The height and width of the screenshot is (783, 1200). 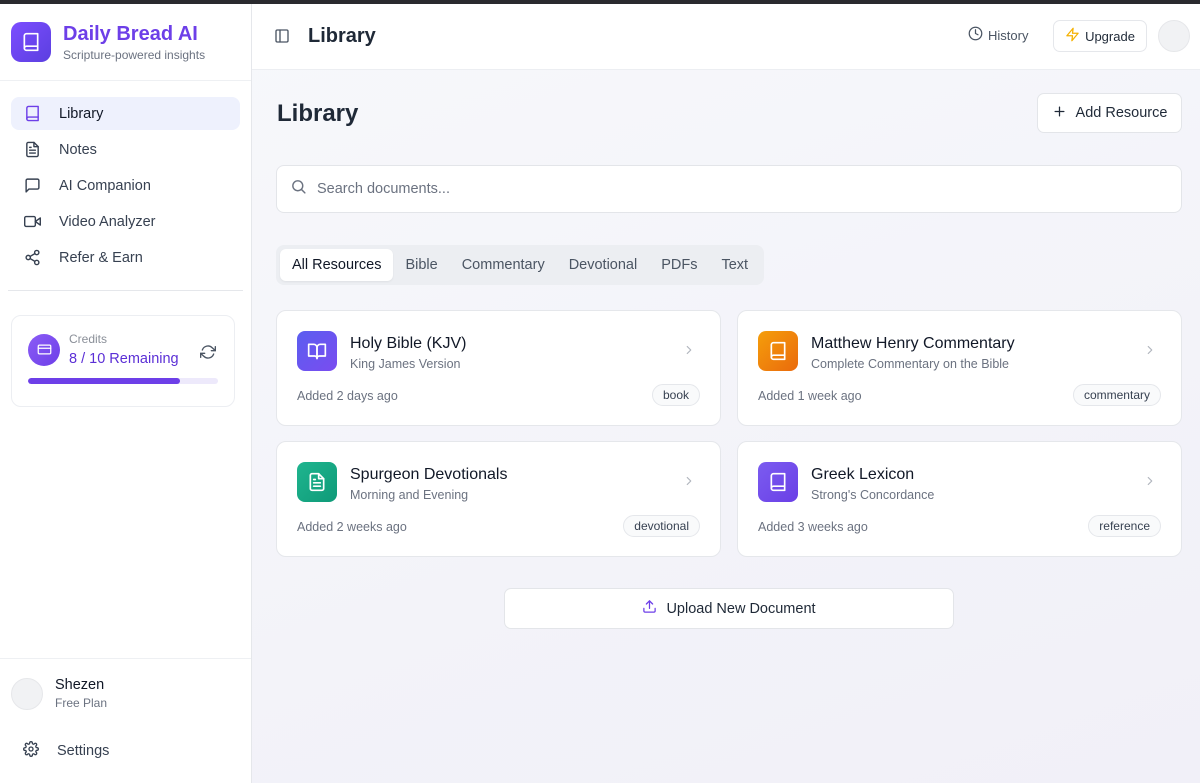 I want to click on sidebar-item-library: Library, so click(x=125, y=113).